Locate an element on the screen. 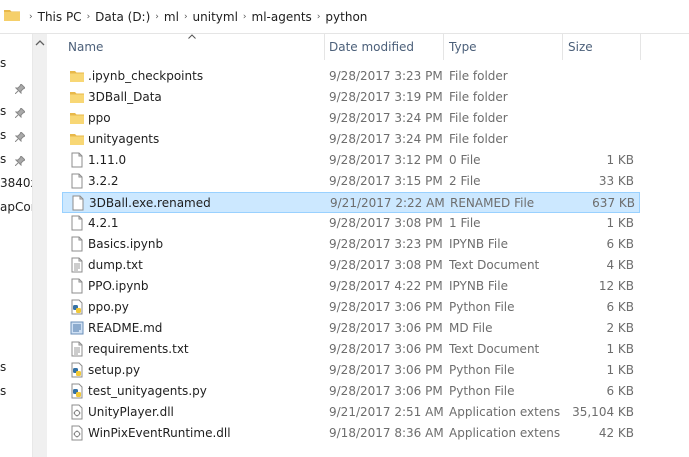 This screenshot has height=457, width=689. nav-scrollbar is located at coordinates (39, 245).